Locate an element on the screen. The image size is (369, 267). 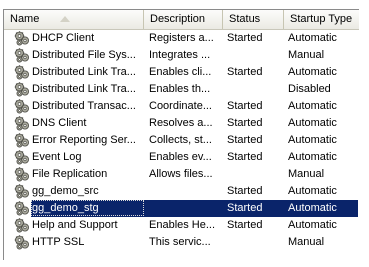
sort-ascending-icon is located at coordinates (65, 19).